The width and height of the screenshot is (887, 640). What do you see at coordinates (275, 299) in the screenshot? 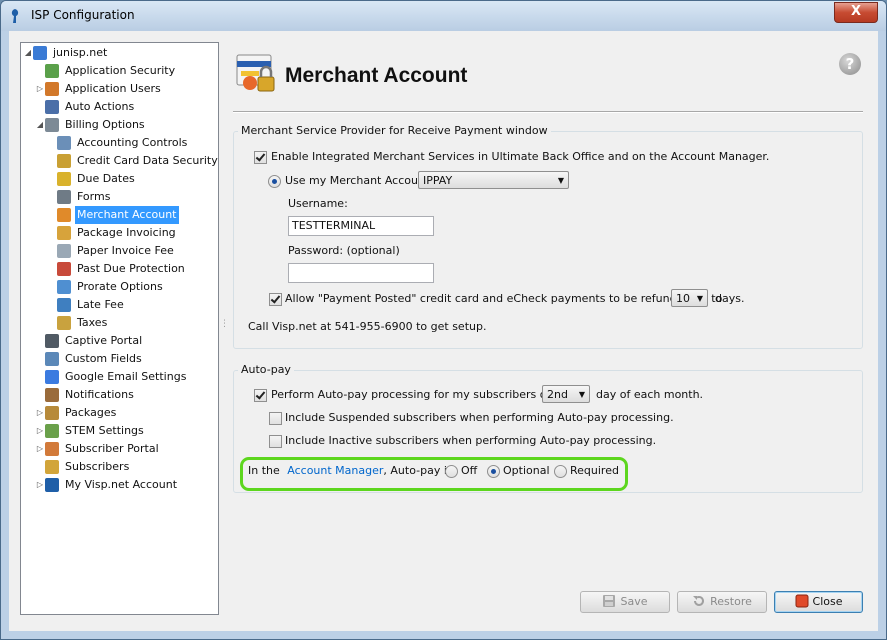
I see `allow-refund-checkbox` at bounding box center [275, 299].